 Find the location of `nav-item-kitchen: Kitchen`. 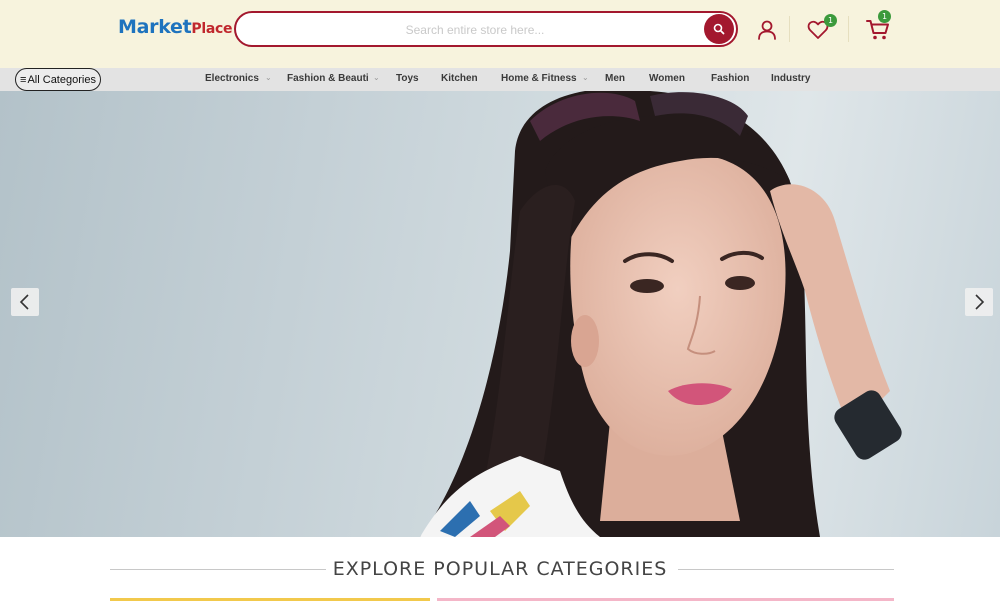

nav-item-kitchen: Kitchen is located at coordinates (459, 78).